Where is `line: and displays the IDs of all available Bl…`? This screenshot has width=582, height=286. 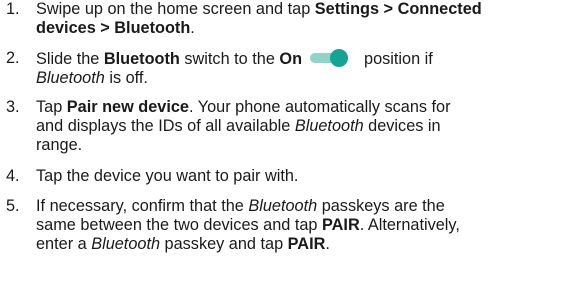 line: and displays the IDs of all available Bl… is located at coordinates (309, 126).